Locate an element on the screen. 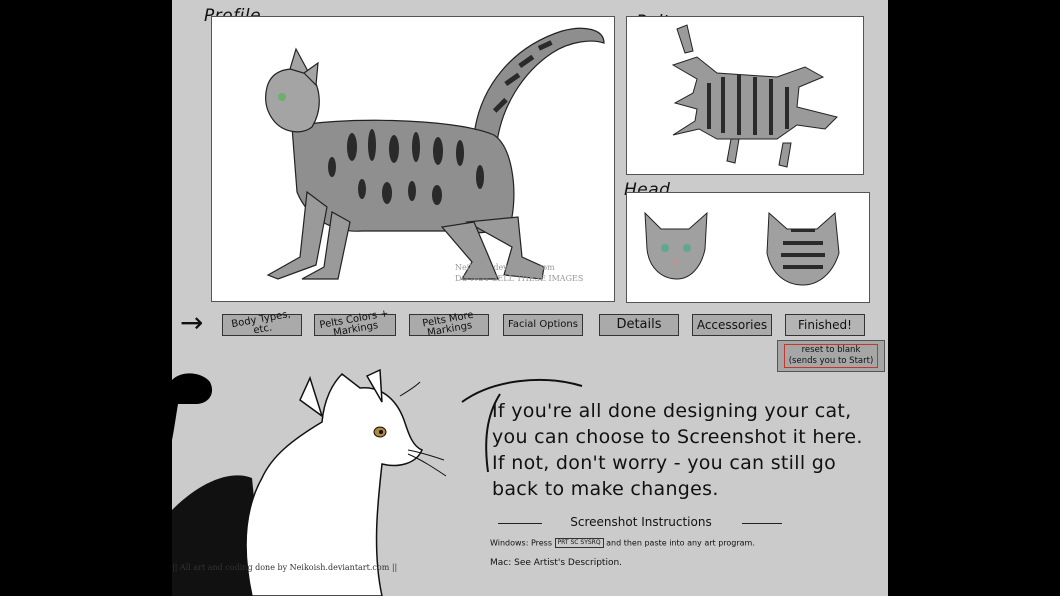 The image size is (1060, 596). reset-label-box: reset to blank (sends you to Start) is located at coordinates (831, 356).